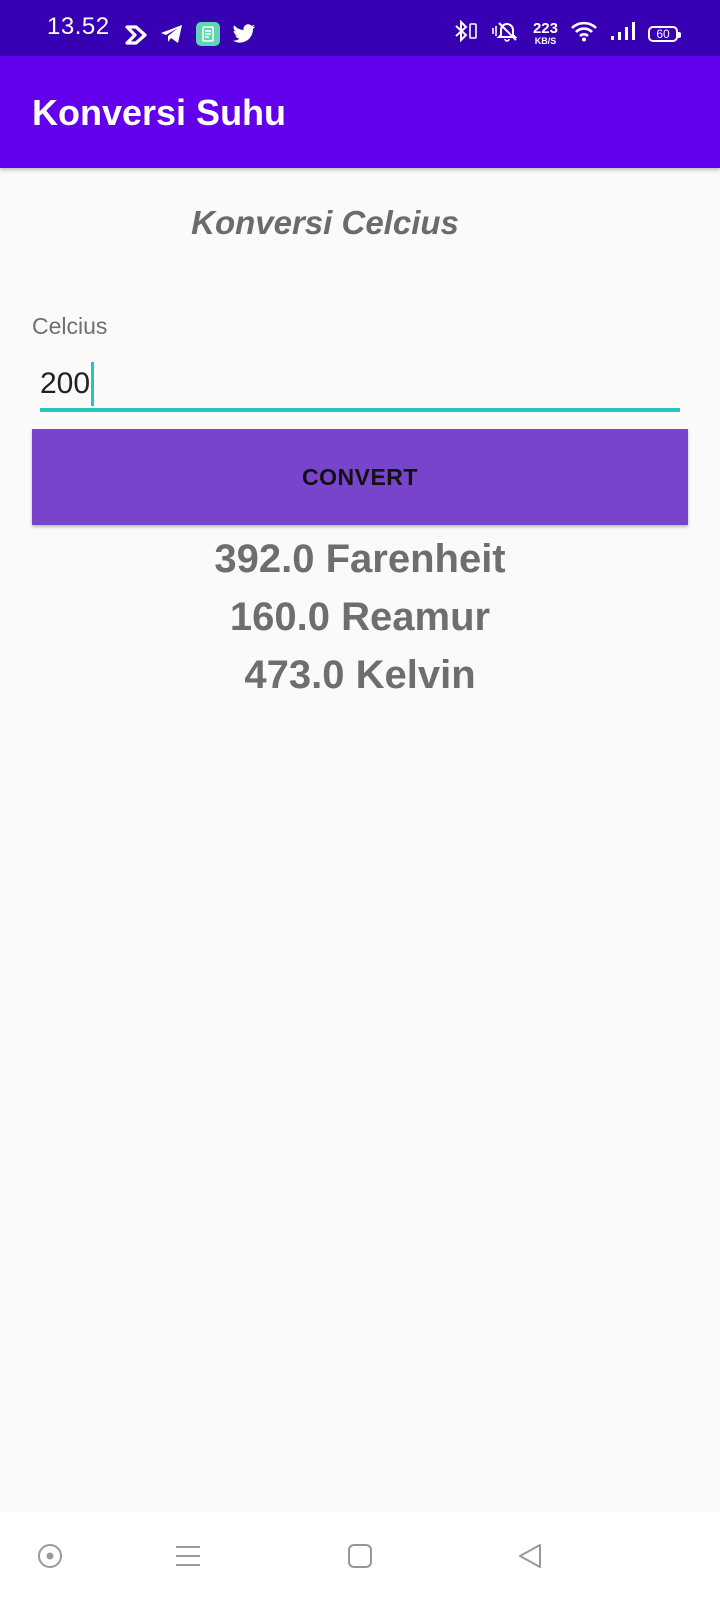  What do you see at coordinates (623, 33) in the screenshot?
I see `signal-icon` at bounding box center [623, 33].